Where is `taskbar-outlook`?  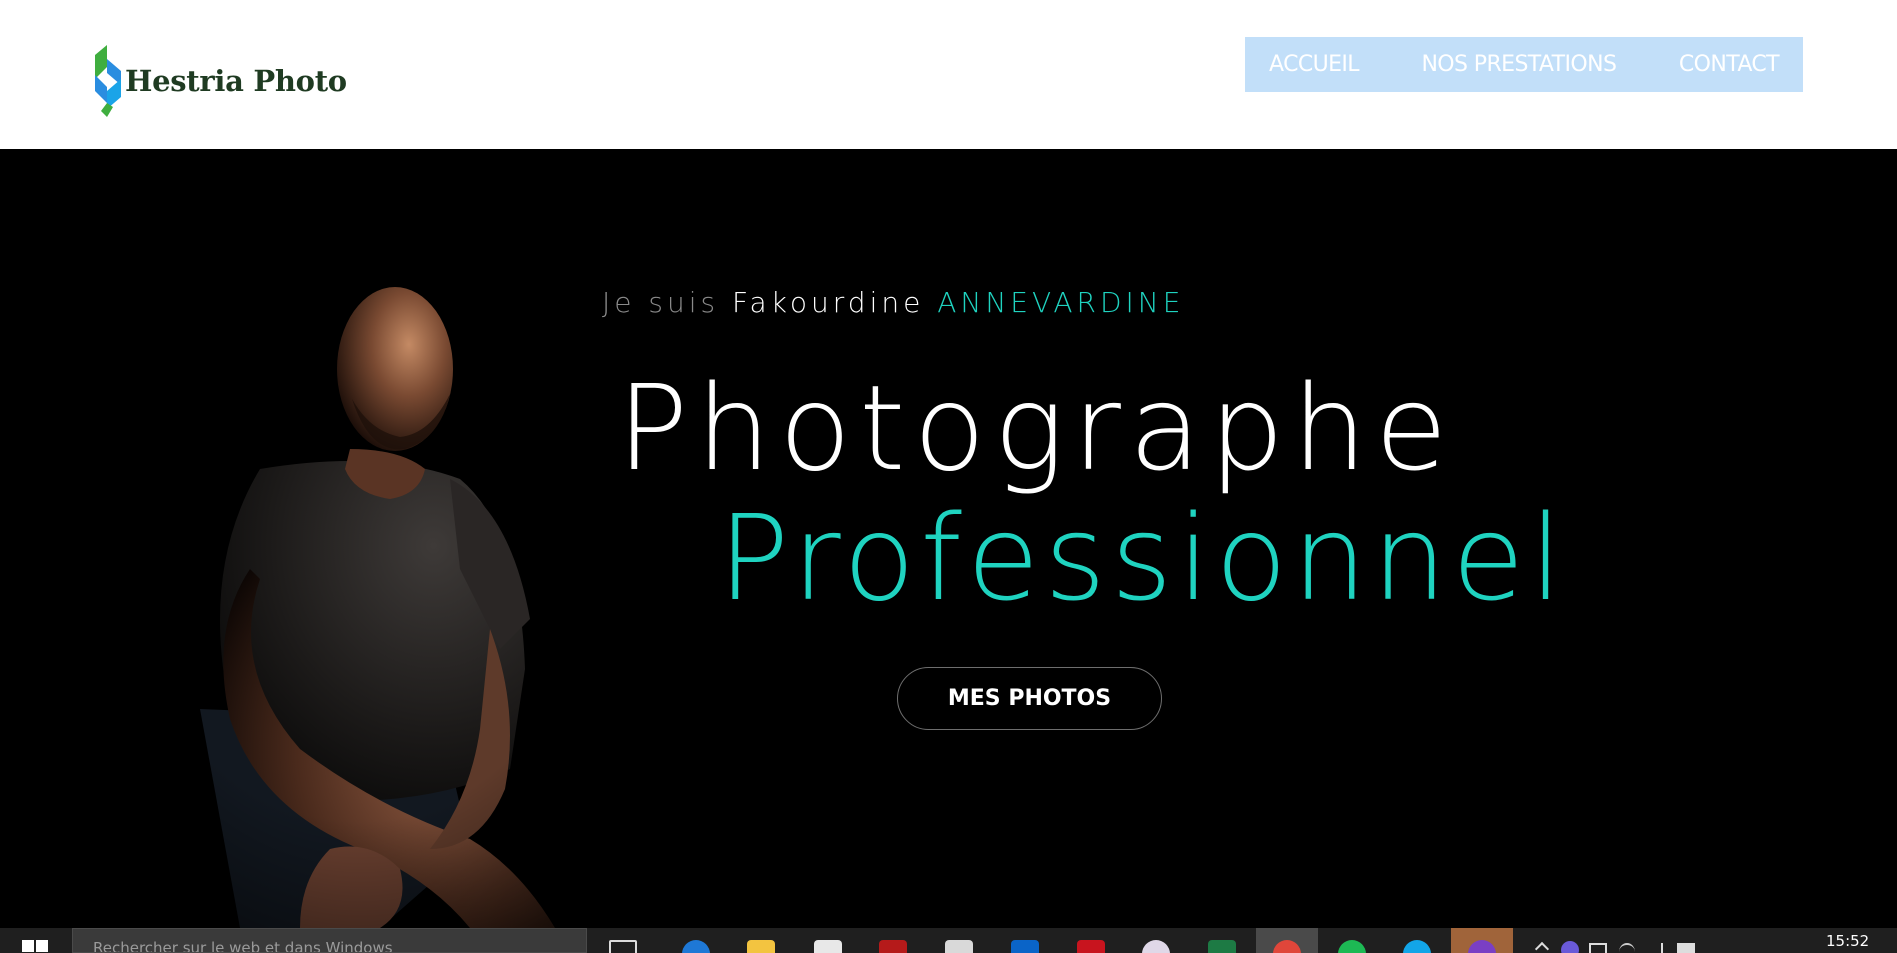 taskbar-outlook is located at coordinates (1025, 940).